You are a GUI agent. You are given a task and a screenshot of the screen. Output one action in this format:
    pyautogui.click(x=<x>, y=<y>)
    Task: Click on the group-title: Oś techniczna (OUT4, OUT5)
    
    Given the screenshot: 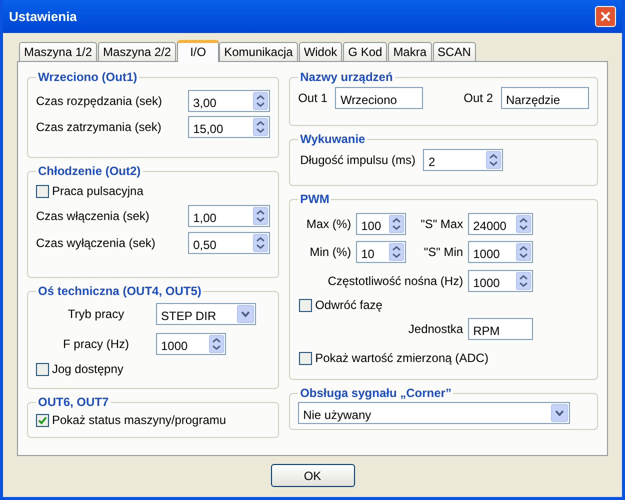 What is the action you would take?
    pyautogui.click(x=119, y=291)
    